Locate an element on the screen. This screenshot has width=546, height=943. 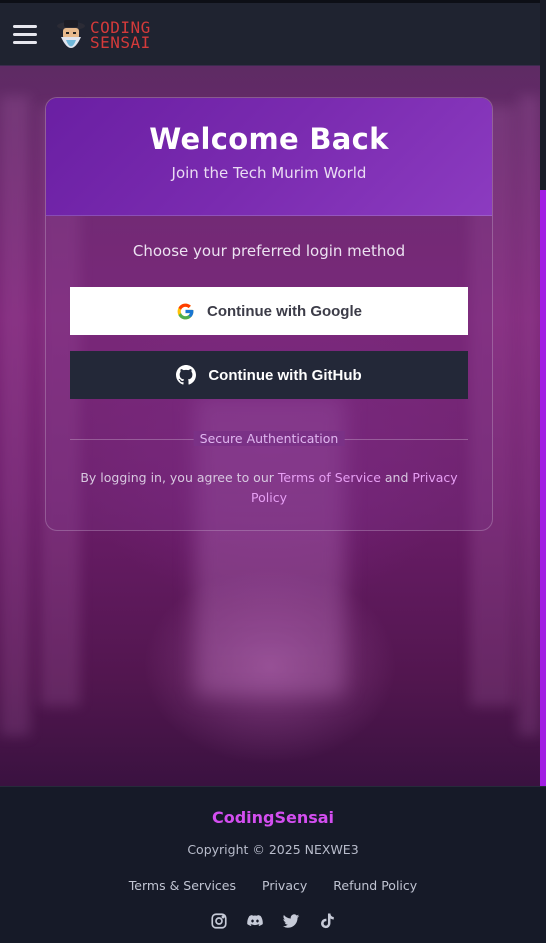
top-navbar: CODING SENSAI is located at coordinates (270, 33).